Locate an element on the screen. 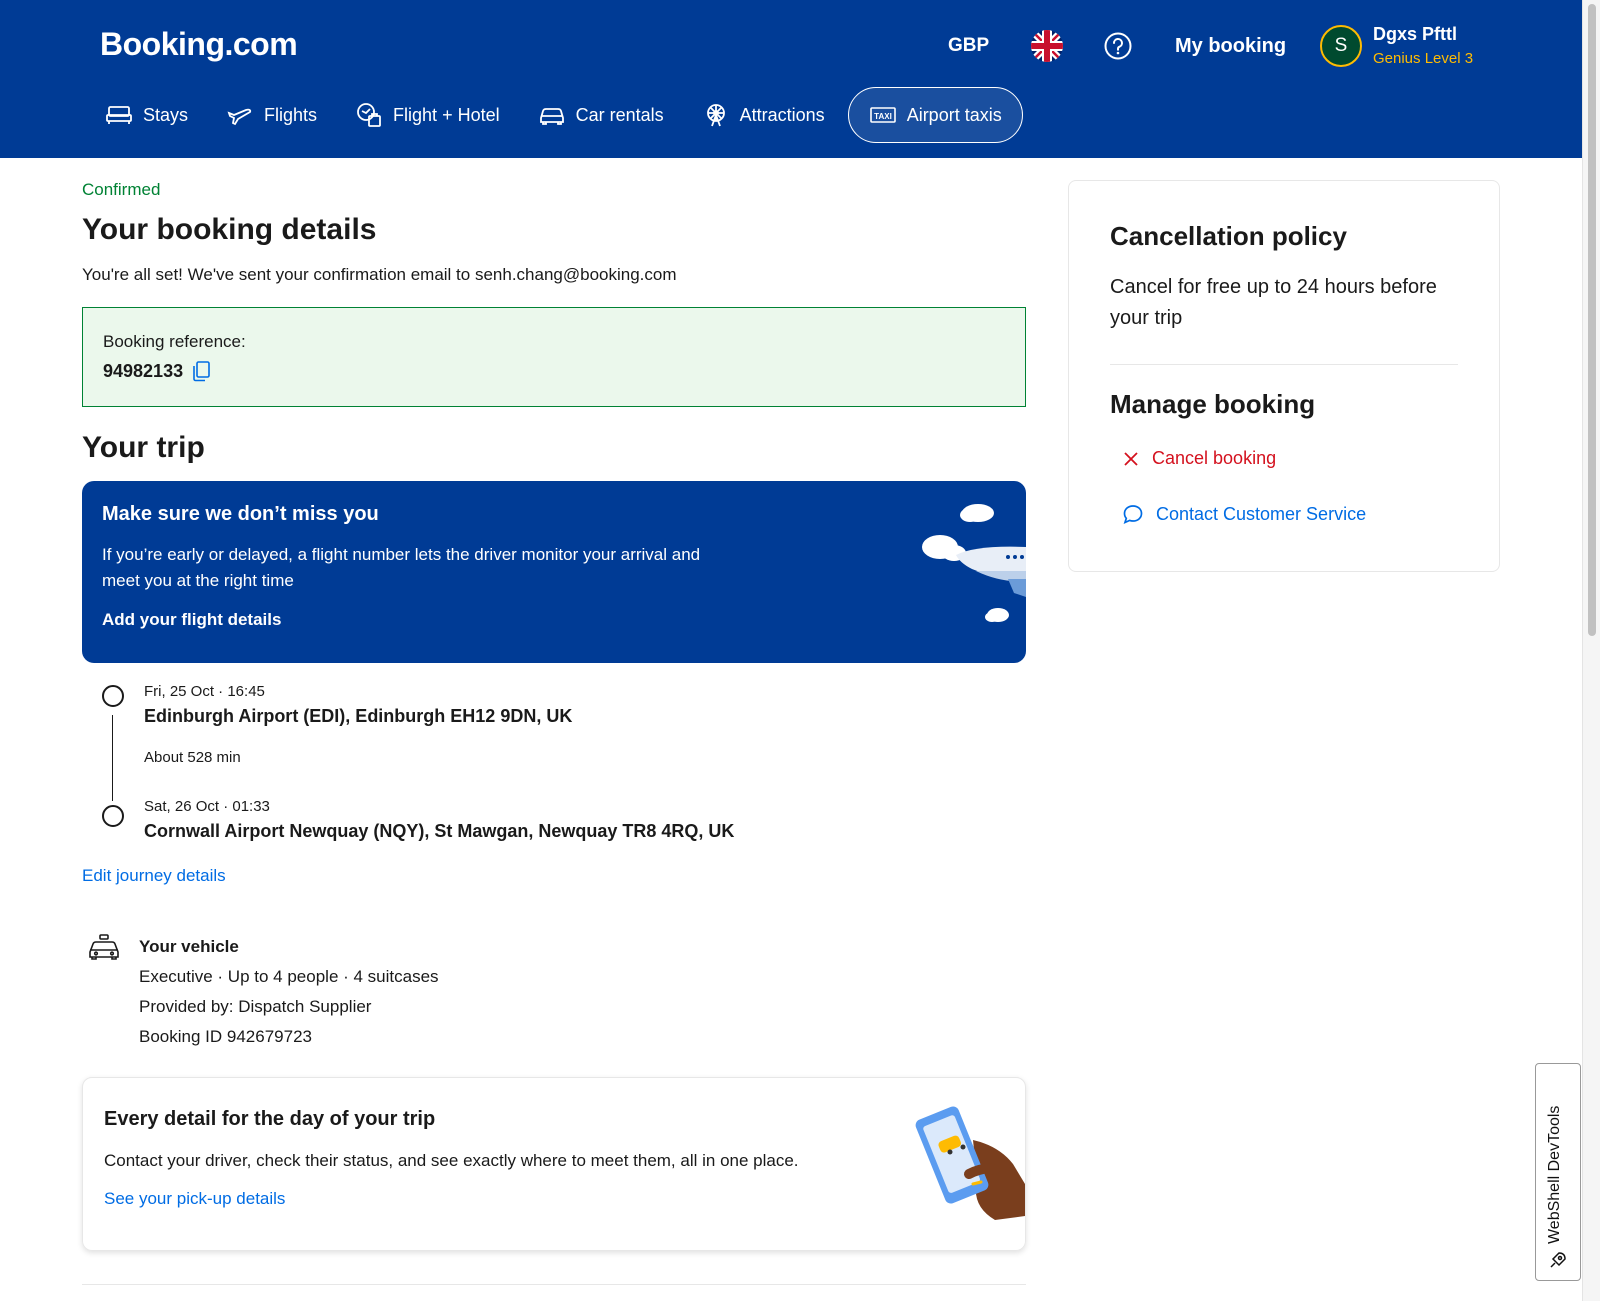 This screenshot has width=1600, height=1301. dropoff-time: Sat, 26 Oct · 01:33 is located at coordinates (207, 806).